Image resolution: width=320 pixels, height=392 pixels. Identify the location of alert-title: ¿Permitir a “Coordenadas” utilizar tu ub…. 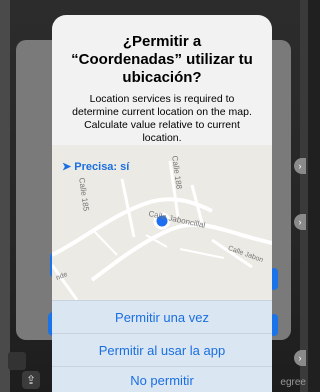
(162, 59).